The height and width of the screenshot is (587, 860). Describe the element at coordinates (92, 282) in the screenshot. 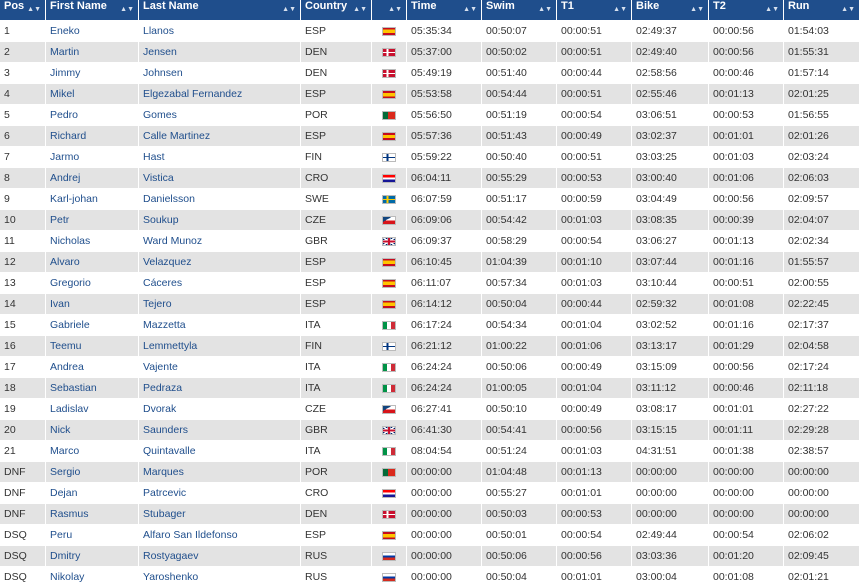

I see `first-name-link: Gregorio` at that location.